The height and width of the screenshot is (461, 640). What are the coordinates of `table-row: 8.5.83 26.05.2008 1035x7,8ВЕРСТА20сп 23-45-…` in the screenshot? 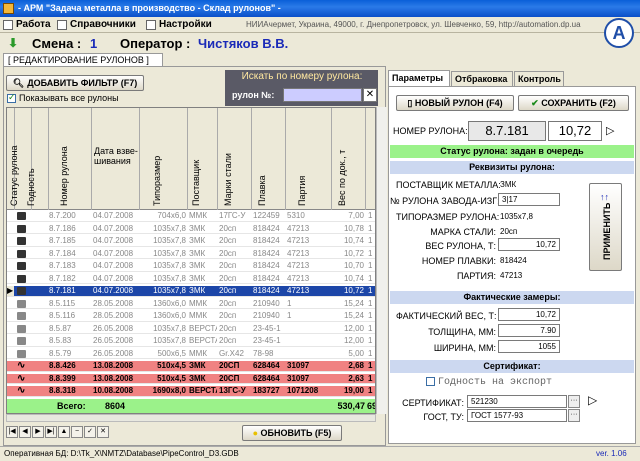 It's located at (191, 341).